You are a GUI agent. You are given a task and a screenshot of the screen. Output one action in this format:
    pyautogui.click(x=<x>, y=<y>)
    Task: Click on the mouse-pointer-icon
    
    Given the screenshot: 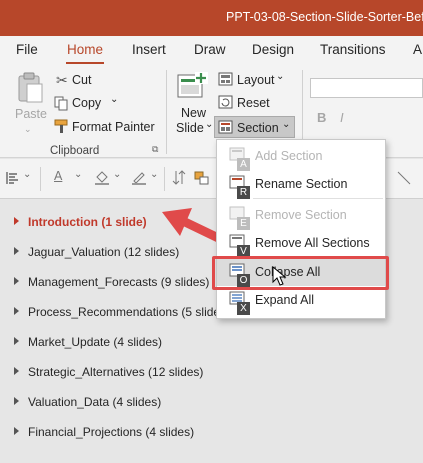 What is the action you would take?
    pyautogui.click(x=279, y=276)
    